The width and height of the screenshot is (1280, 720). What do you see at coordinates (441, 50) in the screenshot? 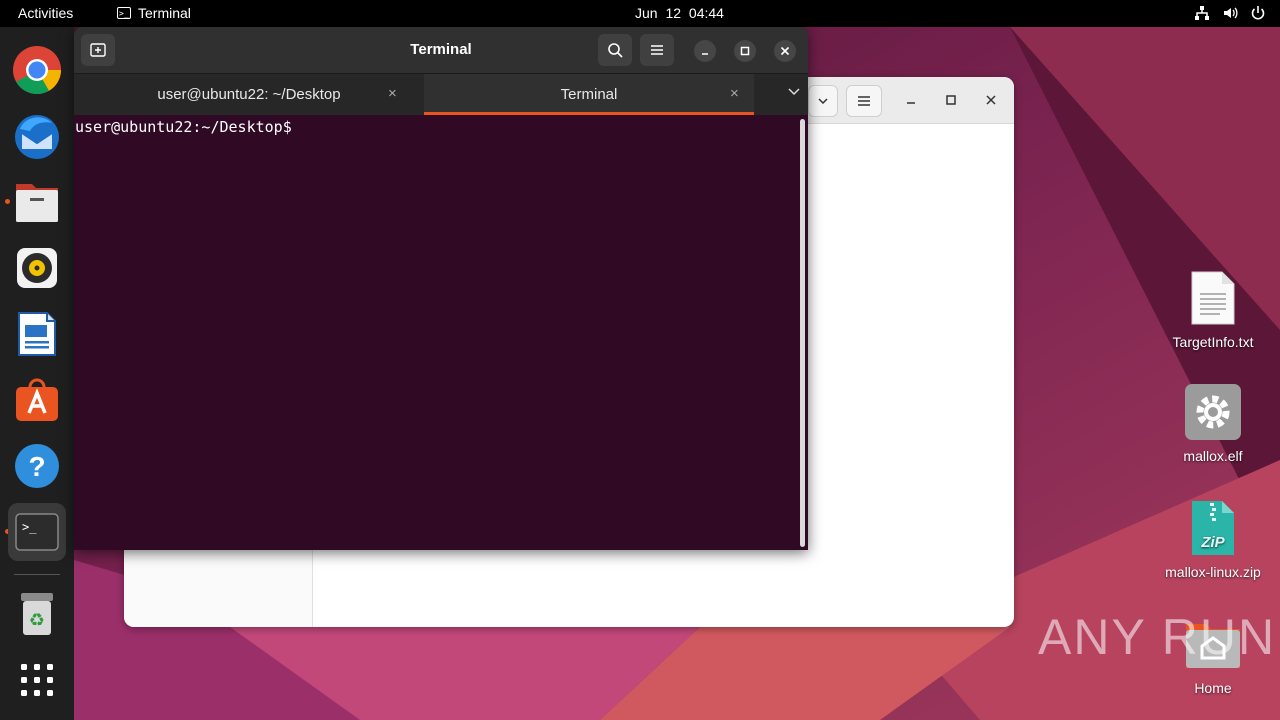
I see `terminal-header: Terminal` at bounding box center [441, 50].